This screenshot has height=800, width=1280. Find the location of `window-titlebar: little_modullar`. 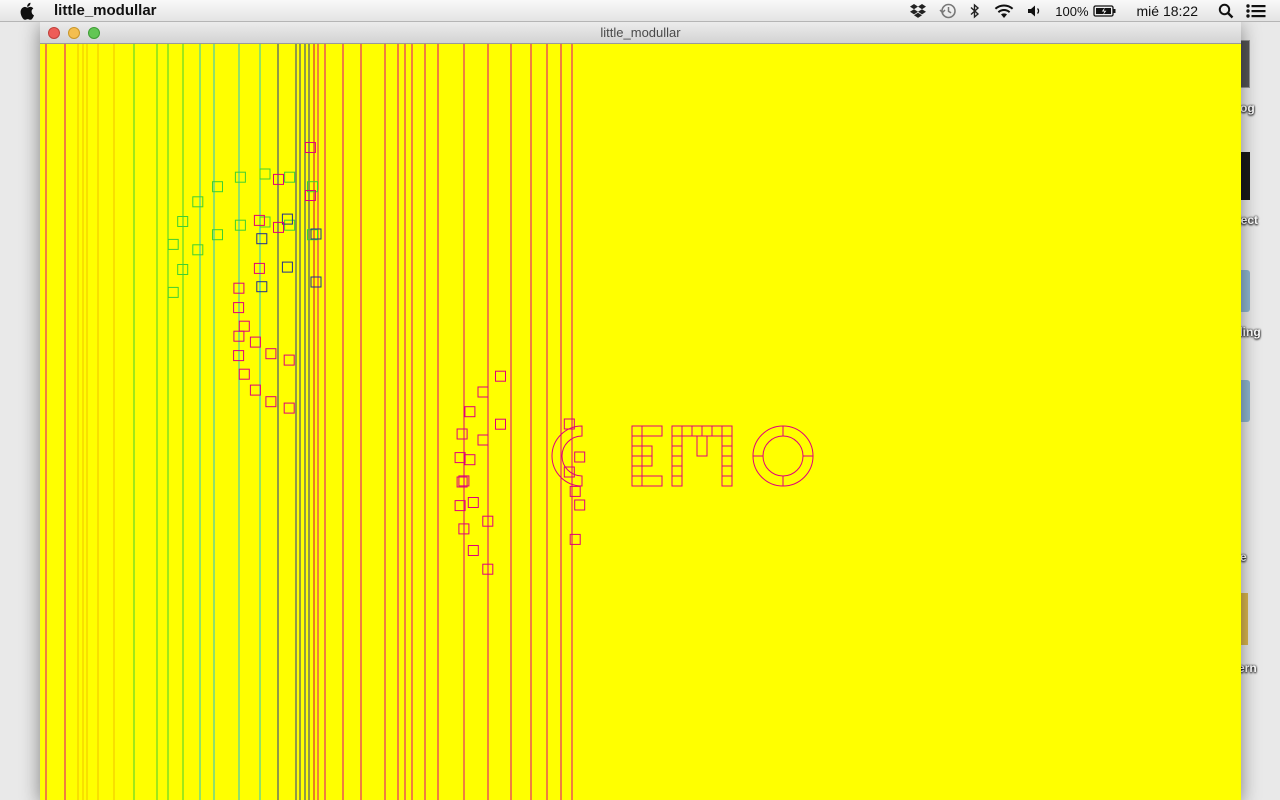

window-titlebar: little_modullar is located at coordinates (640, 33).